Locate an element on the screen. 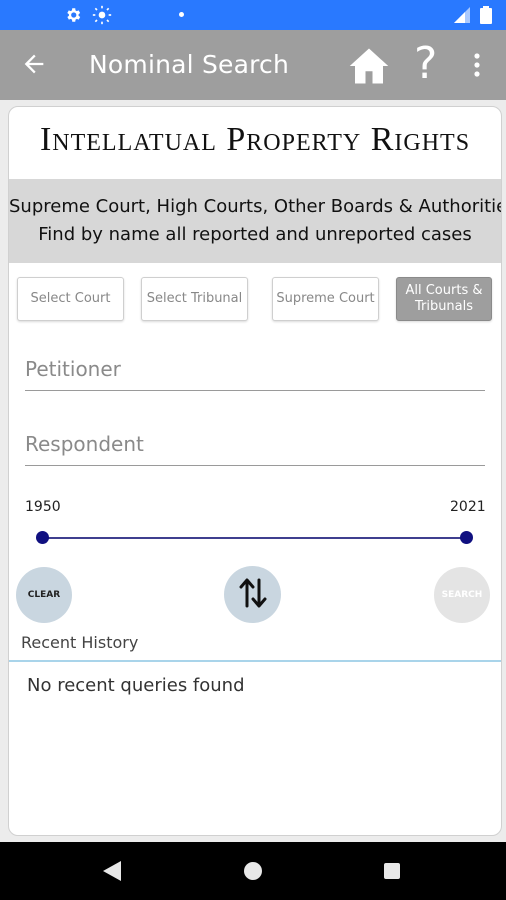 This screenshot has width=506, height=900. petitioner-field is located at coordinates (255, 369).